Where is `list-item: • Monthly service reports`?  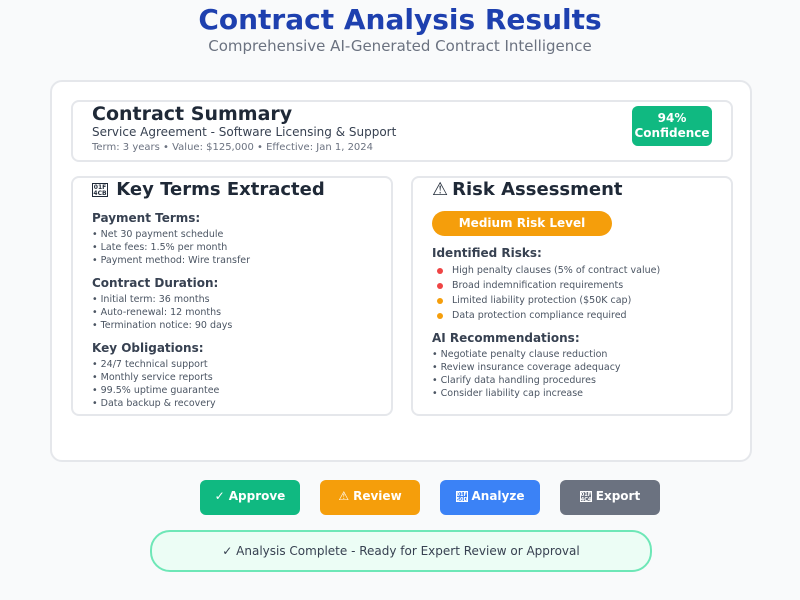
list-item: • Monthly service reports is located at coordinates (152, 377).